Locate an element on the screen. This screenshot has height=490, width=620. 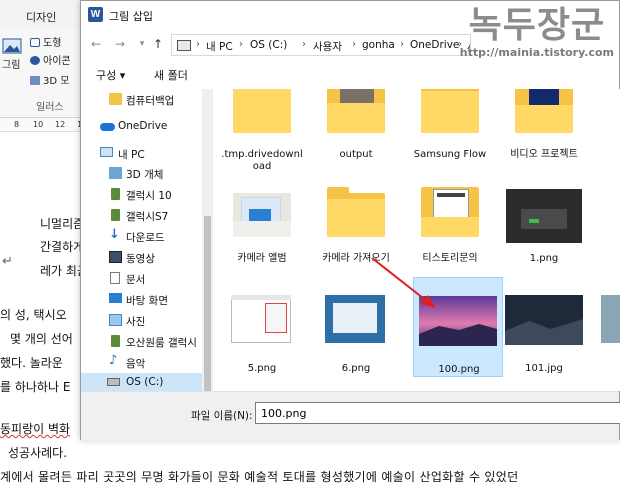
file-name: 100.png is located at coordinates (459, 369).